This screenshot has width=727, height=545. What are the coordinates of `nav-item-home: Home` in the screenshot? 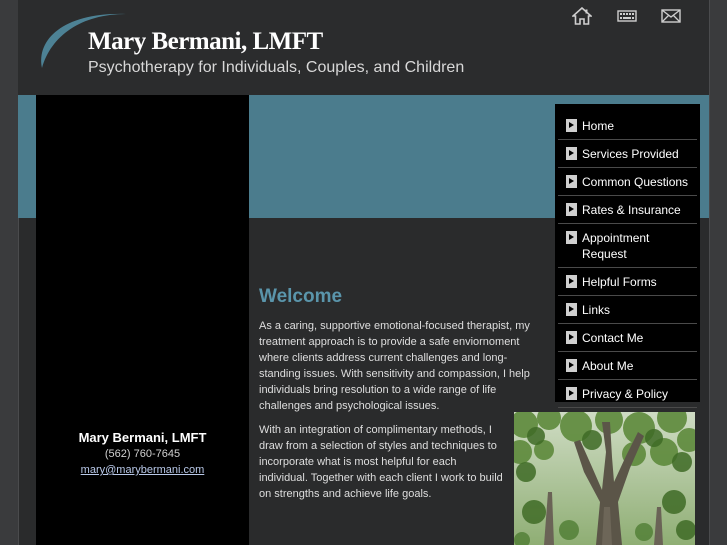 It's located at (627, 126).